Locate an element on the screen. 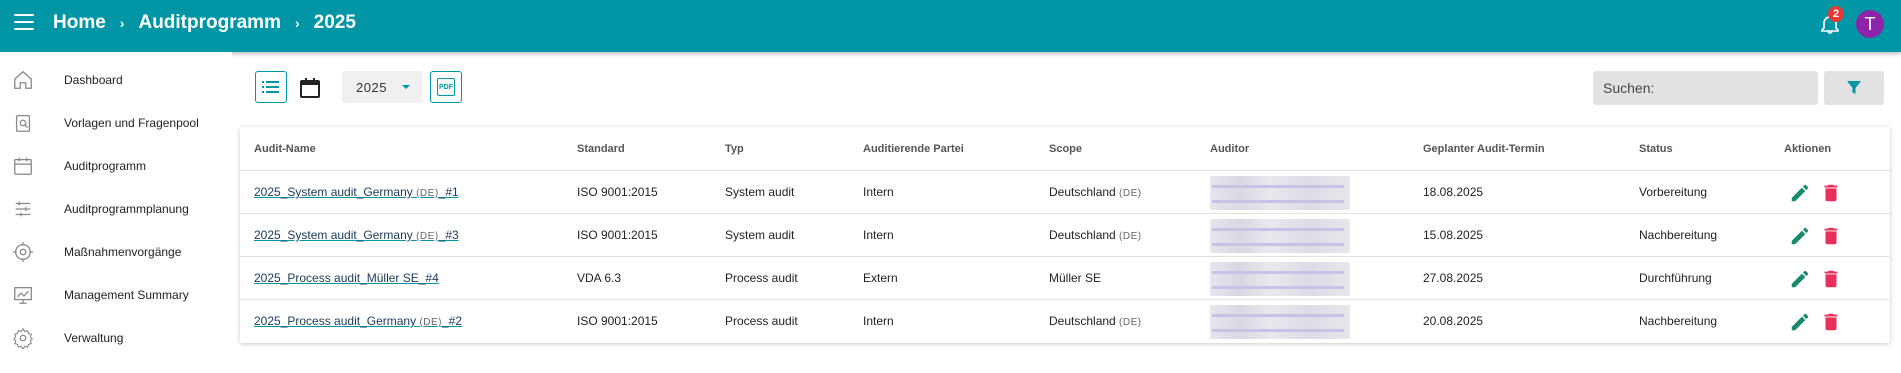 The width and height of the screenshot is (1901, 373). column-header-typ: Typ is located at coordinates (734, 149).